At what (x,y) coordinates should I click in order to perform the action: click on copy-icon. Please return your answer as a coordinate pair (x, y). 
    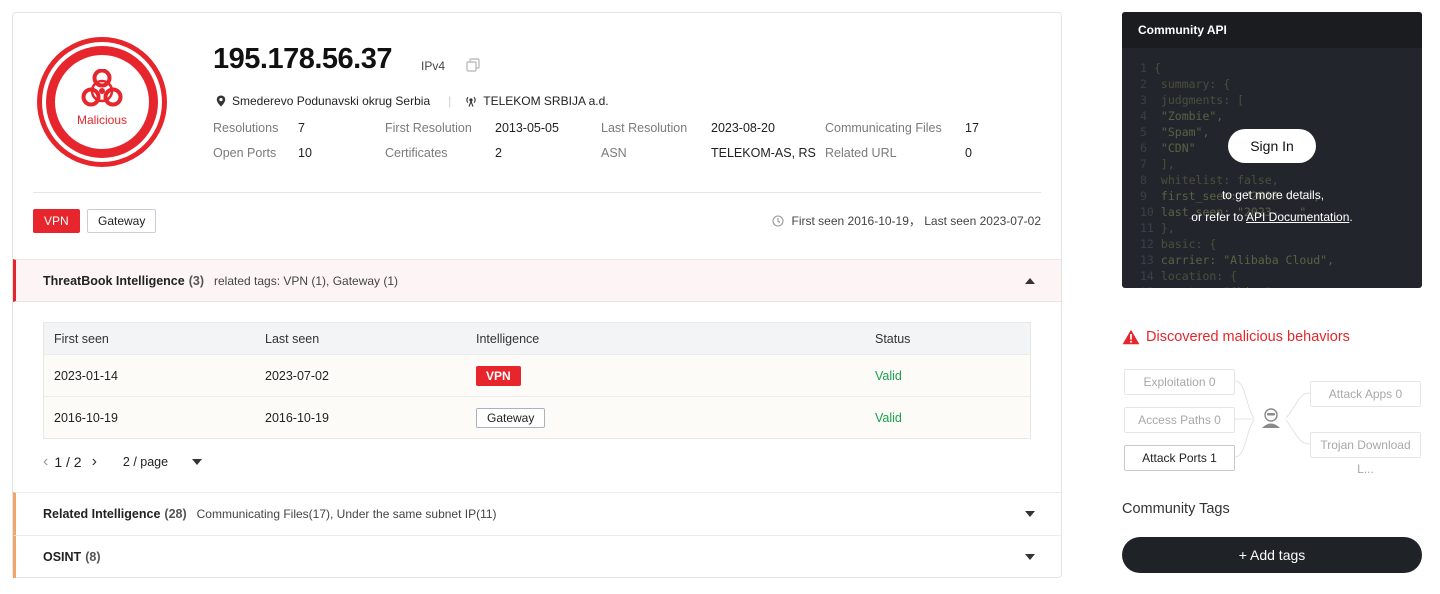
    Looking at the image, I should click on (473, 65).